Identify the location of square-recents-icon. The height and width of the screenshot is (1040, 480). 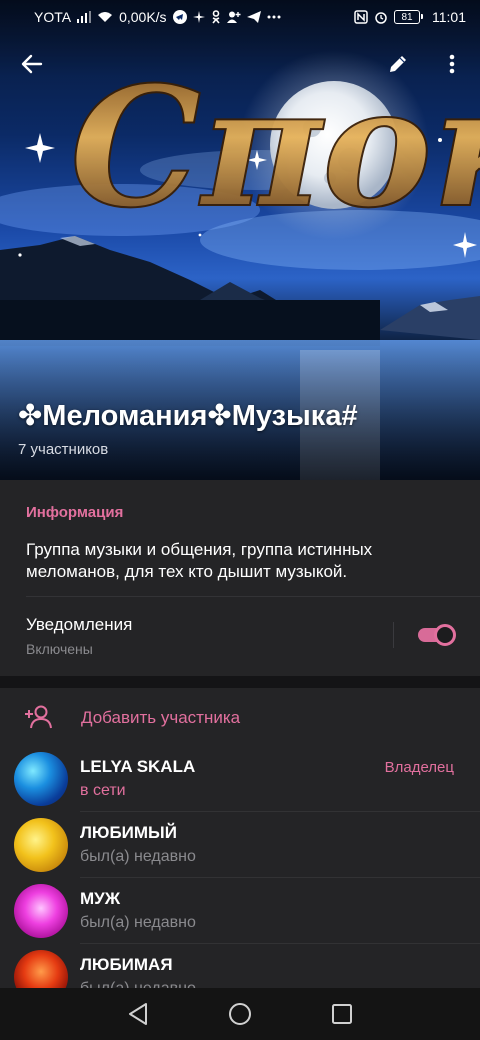
(342, 1014).